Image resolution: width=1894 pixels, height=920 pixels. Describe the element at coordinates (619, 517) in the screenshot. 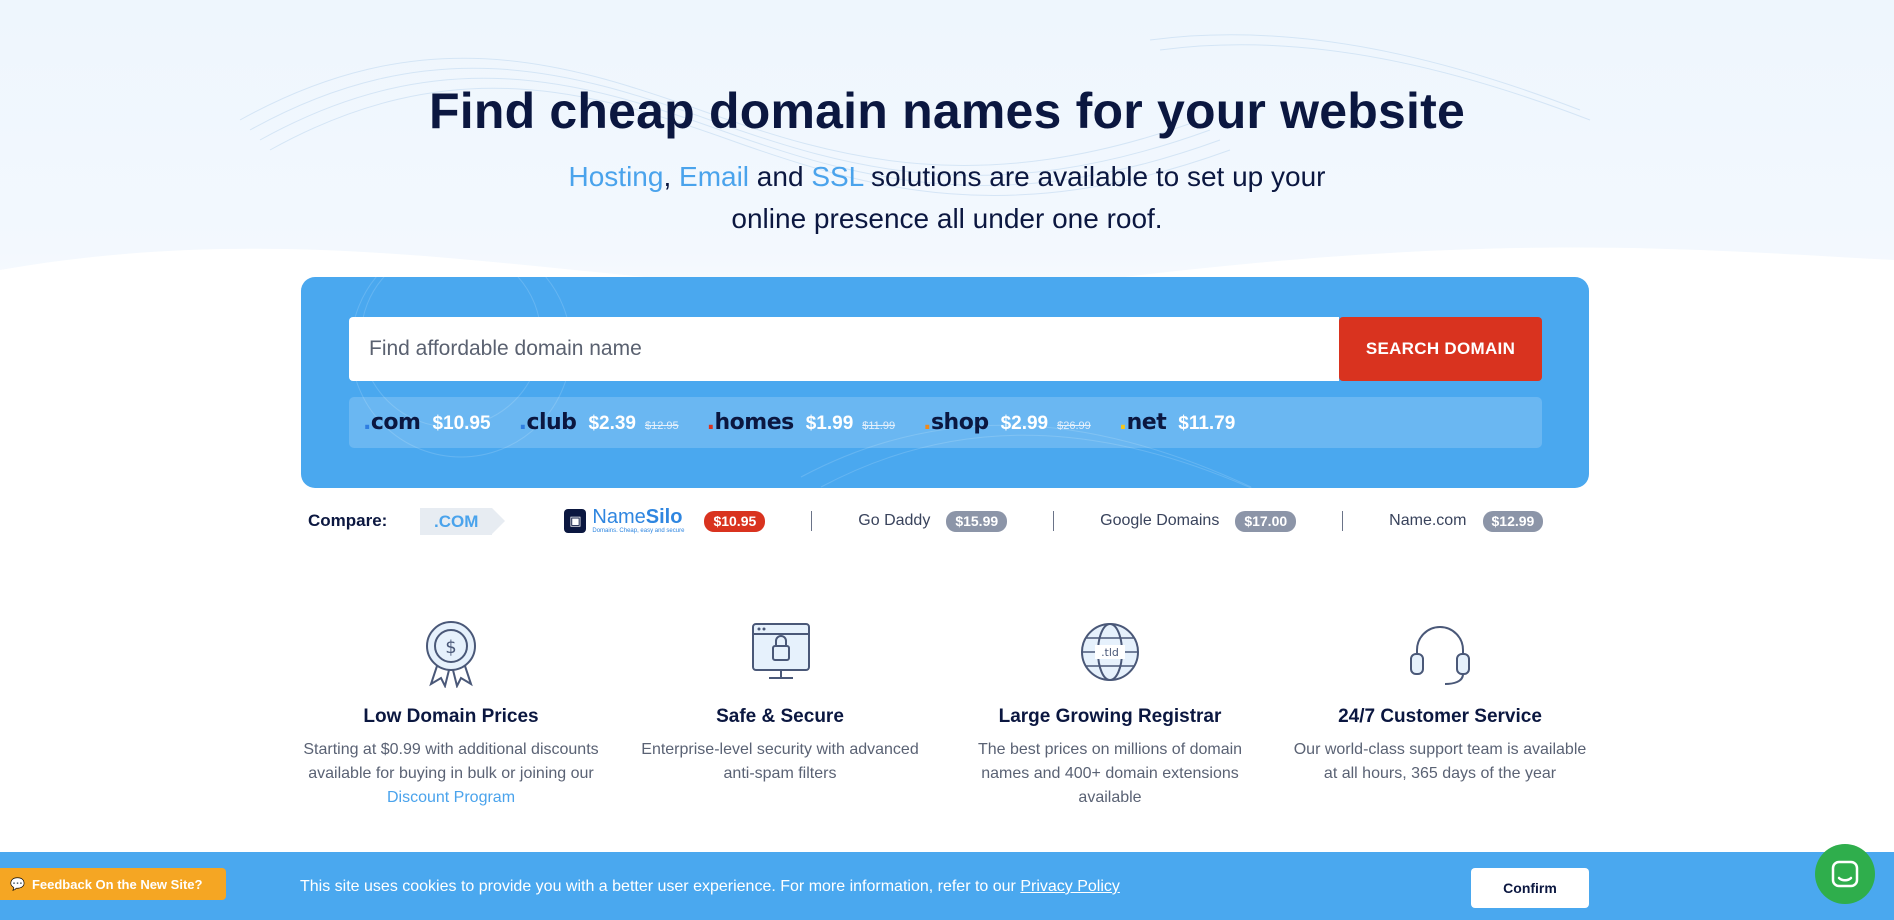

I see `namesilo-name-a: Name` at that location.